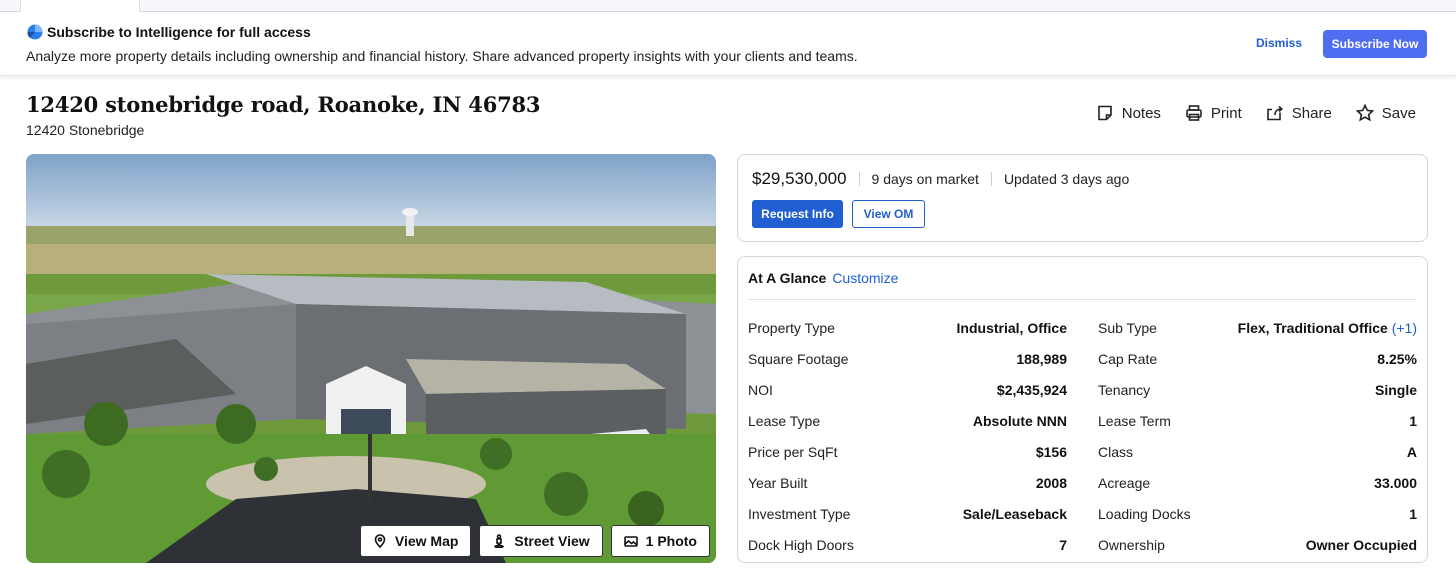  I want to click on street-view-button: Street View, so click(541, 541).